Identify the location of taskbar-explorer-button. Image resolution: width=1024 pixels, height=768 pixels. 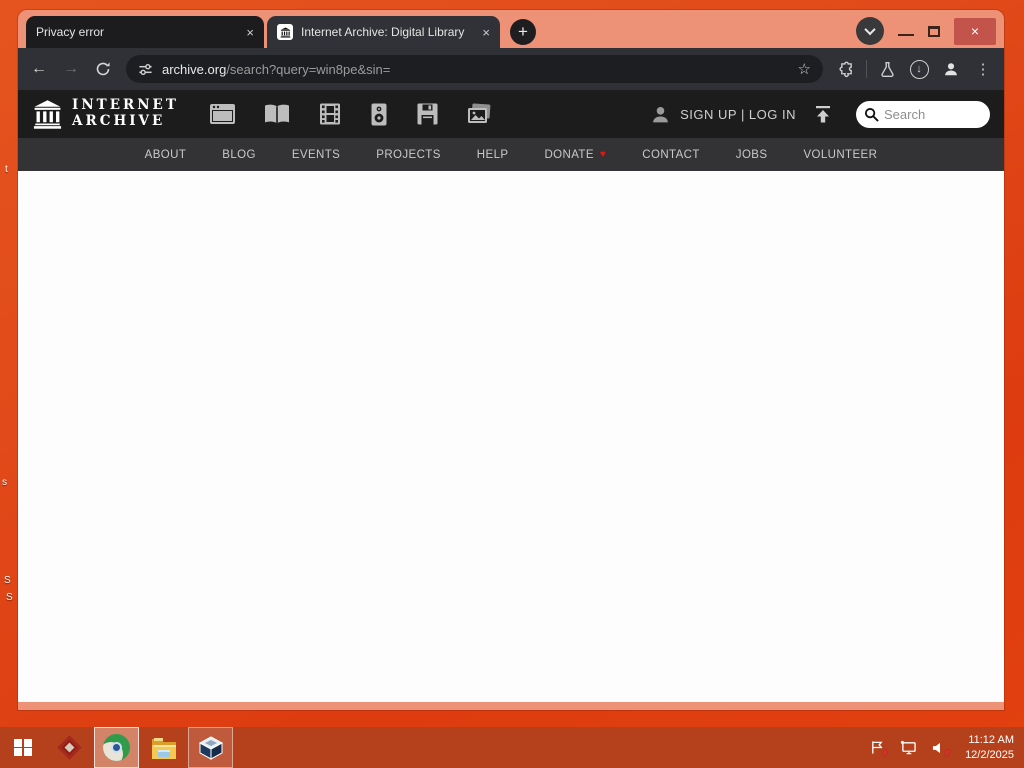
(163, 747).